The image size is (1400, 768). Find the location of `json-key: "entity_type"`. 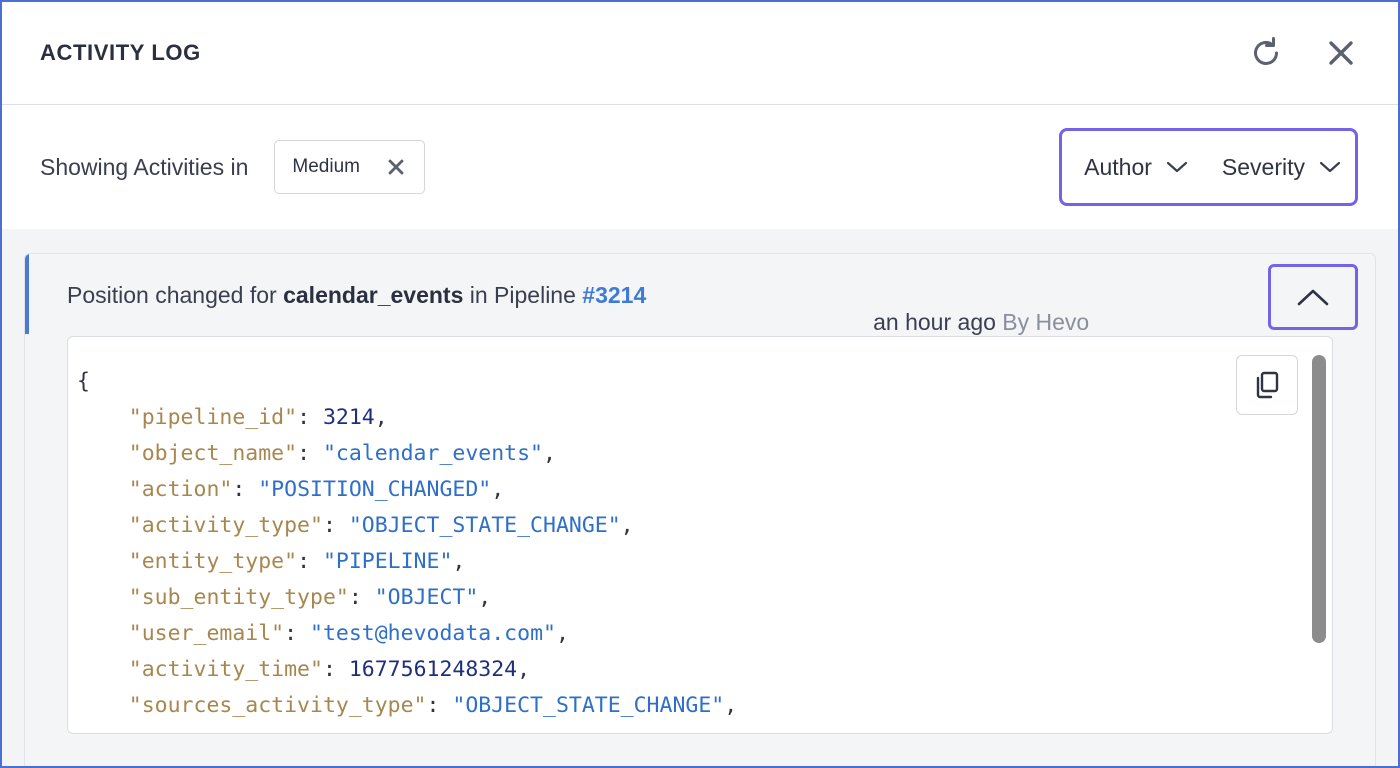

json-key: "entity_type" is located at coordinates (213, 561).